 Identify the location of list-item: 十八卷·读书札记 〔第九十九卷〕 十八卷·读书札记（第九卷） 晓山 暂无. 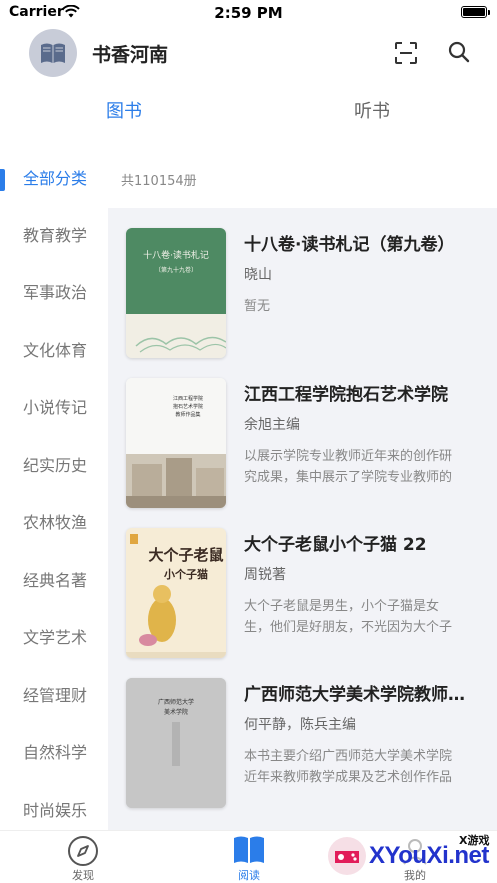
(302, 283).